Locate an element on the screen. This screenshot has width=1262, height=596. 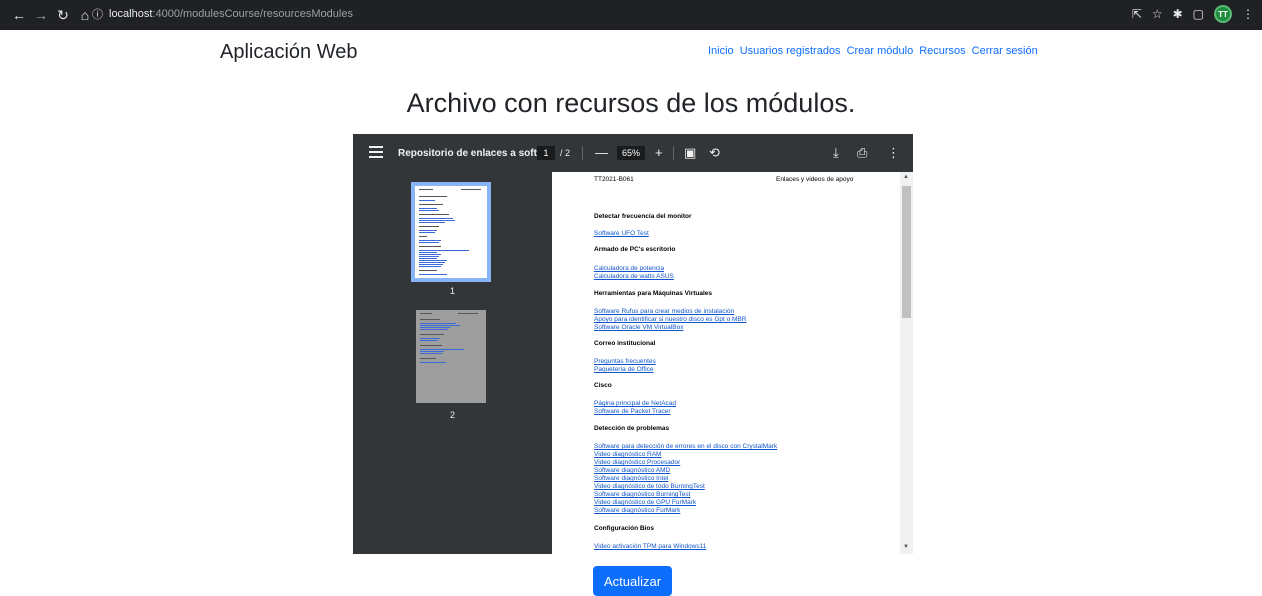
zoom-input: 65% is located at coordinates (631, 153).